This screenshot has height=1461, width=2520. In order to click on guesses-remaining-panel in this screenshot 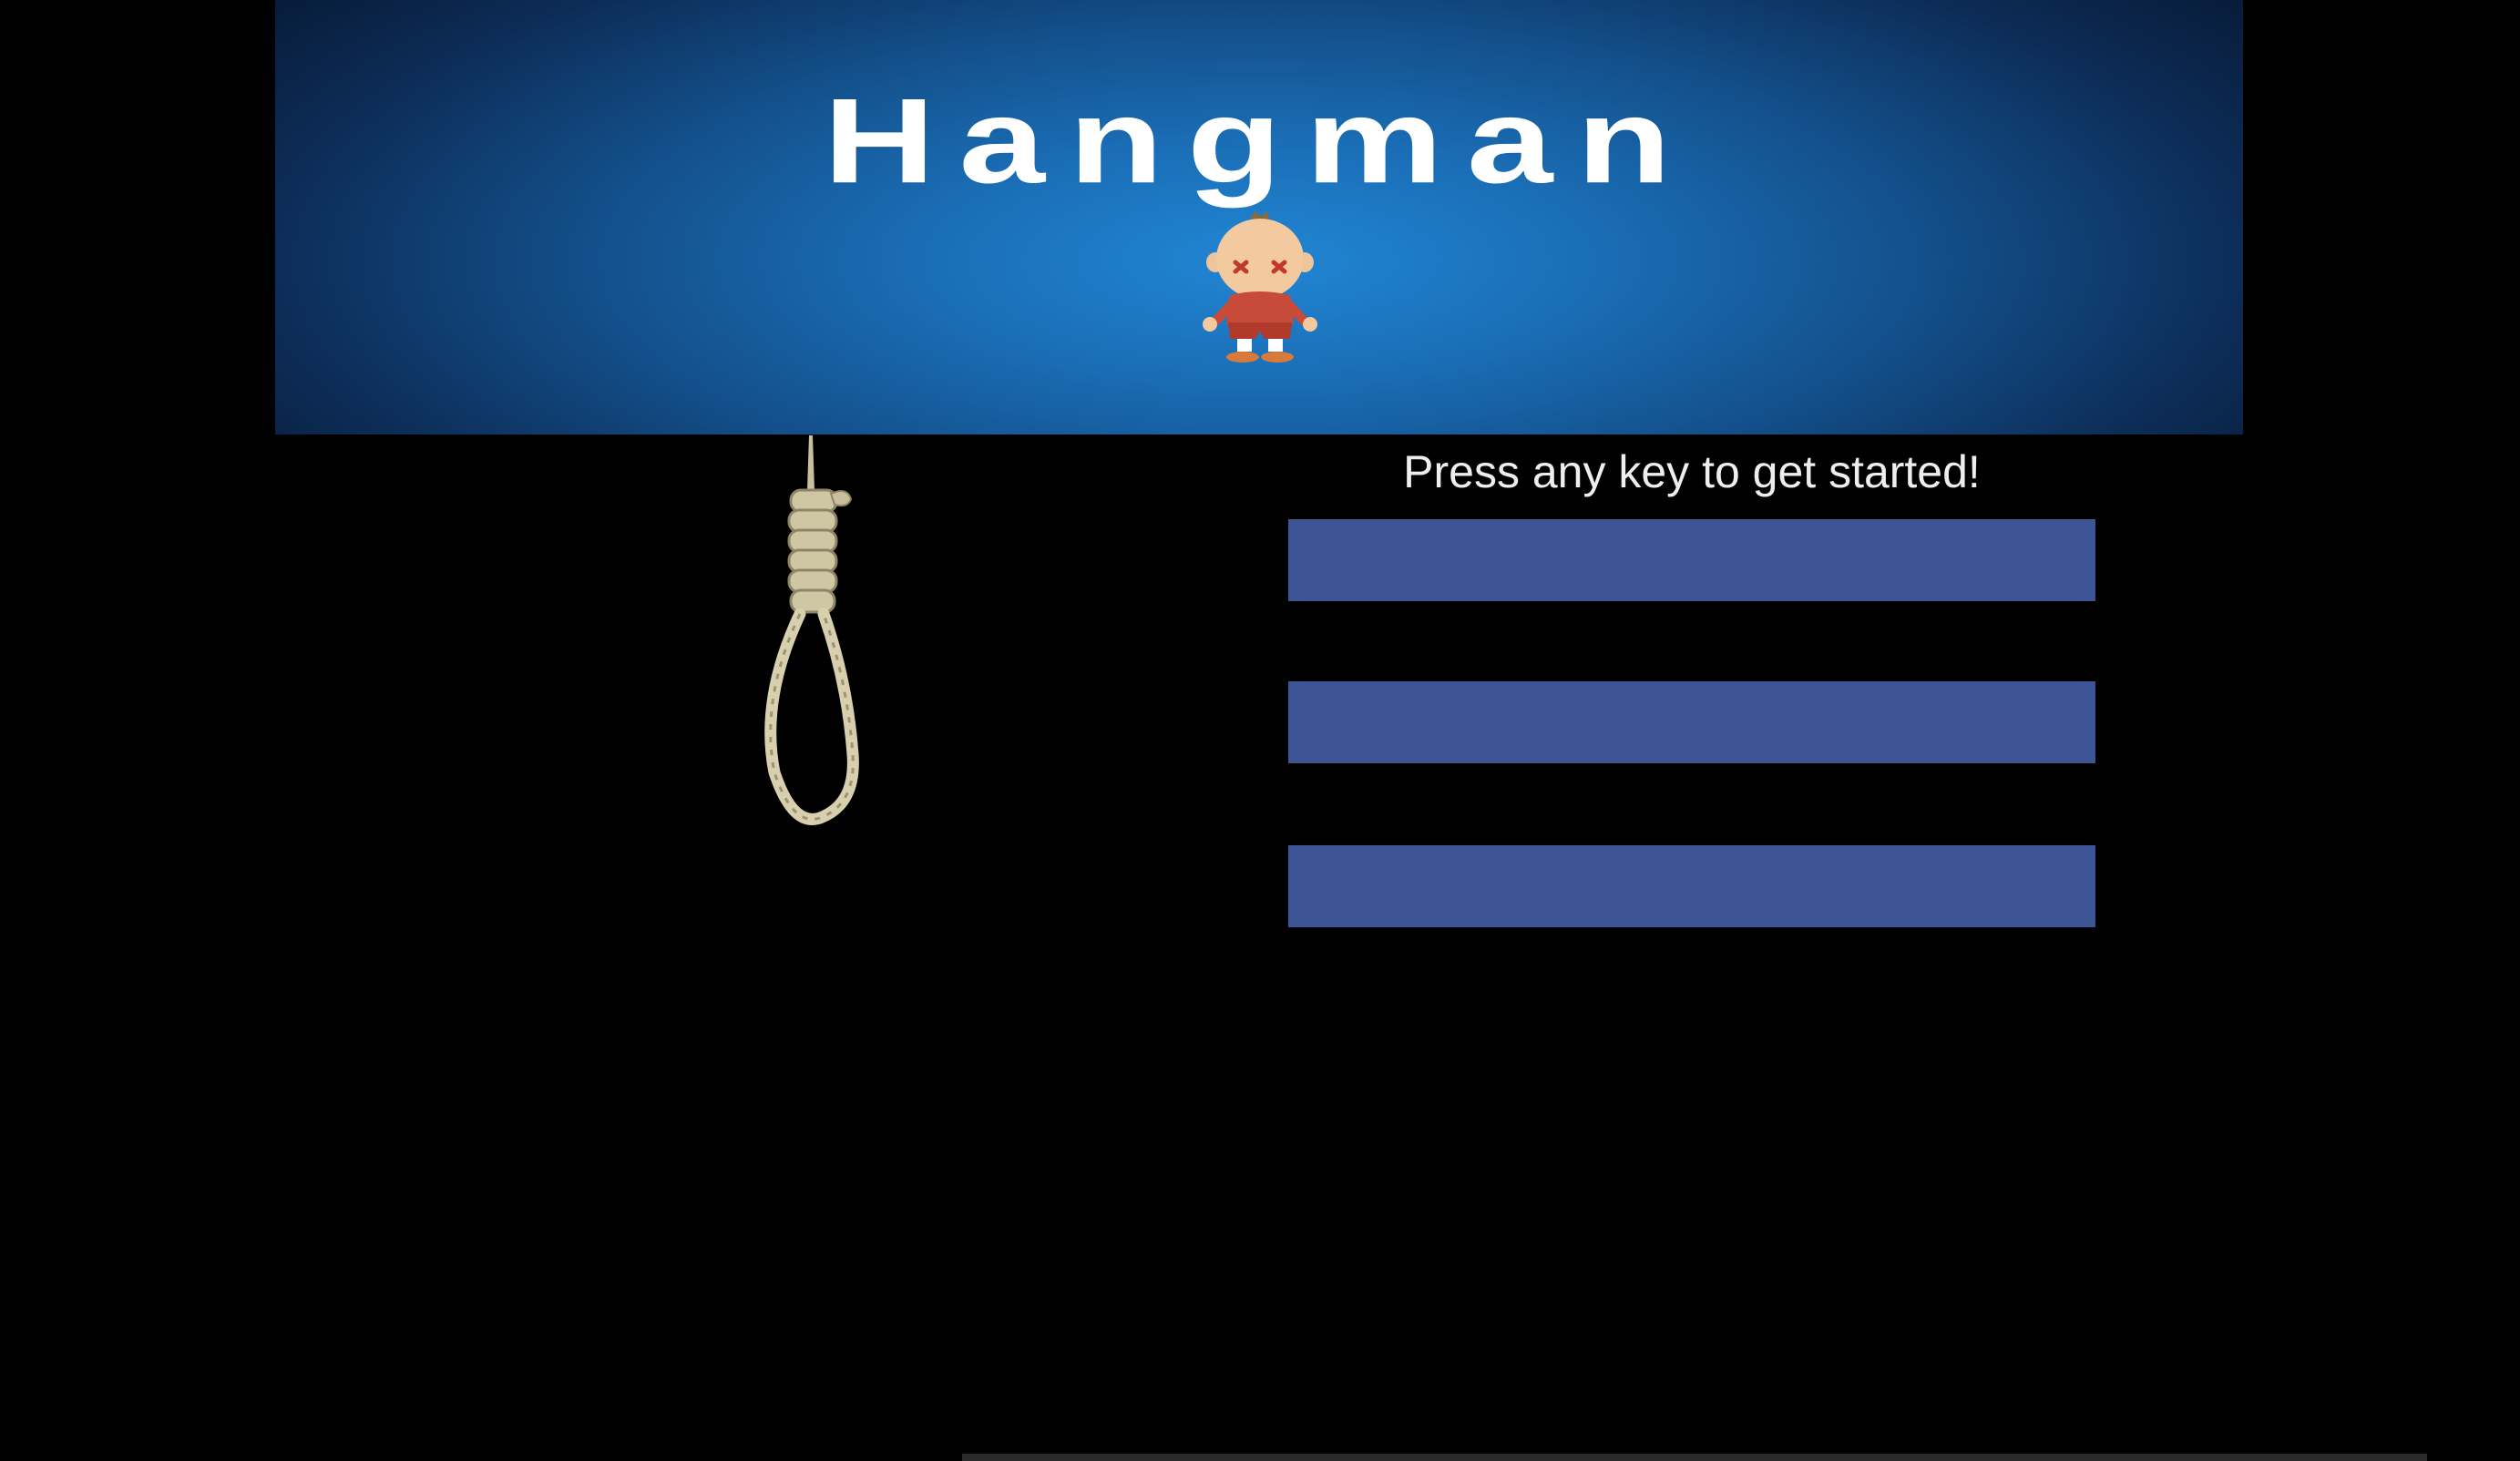, I will do `click(1692, 886)`.